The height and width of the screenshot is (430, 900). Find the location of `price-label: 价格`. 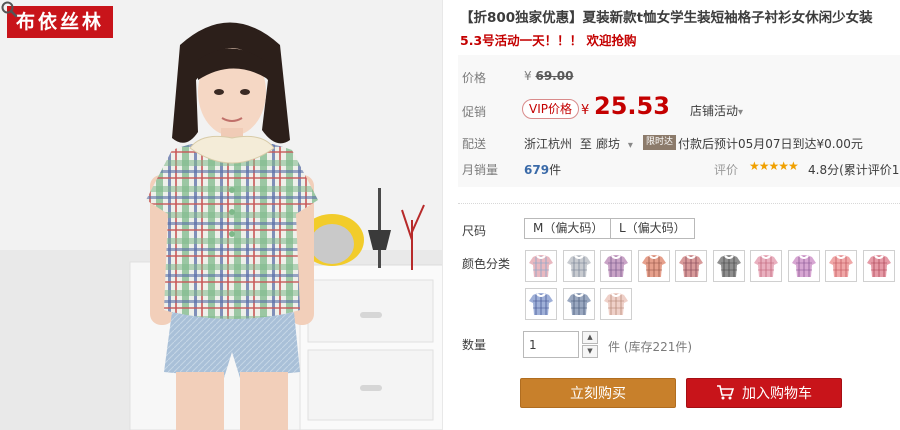

price-label: 价格 is located at coordinates (474, 78).